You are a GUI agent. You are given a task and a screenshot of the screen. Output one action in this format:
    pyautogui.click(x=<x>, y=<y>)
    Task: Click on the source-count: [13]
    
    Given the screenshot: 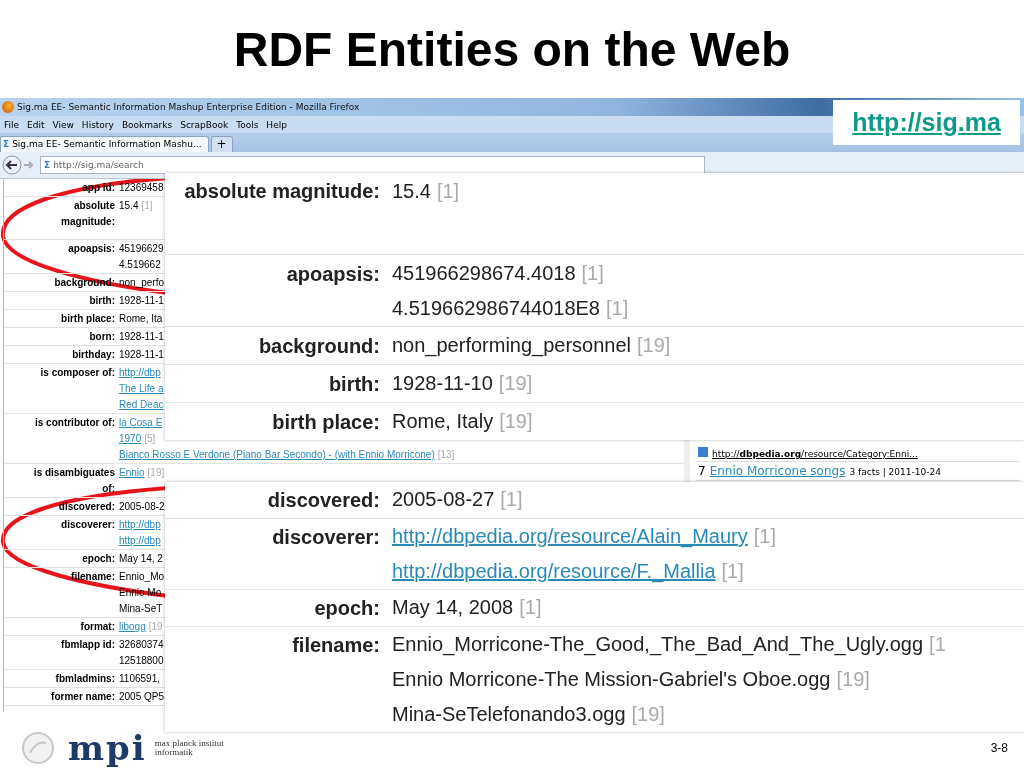 What is the action you would take?
    pyautogui.click(x=446, y=455)
    